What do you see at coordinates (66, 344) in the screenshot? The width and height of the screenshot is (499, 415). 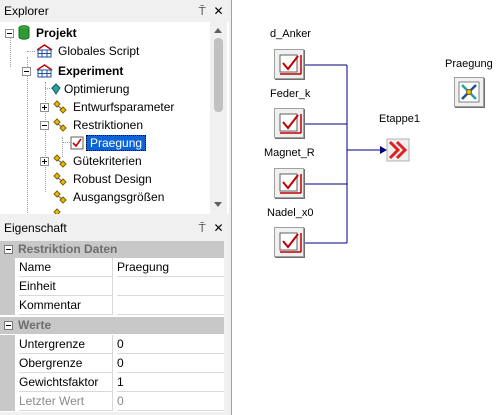 I see `property-name: Untergrenze` at bounding box center [66, 344].